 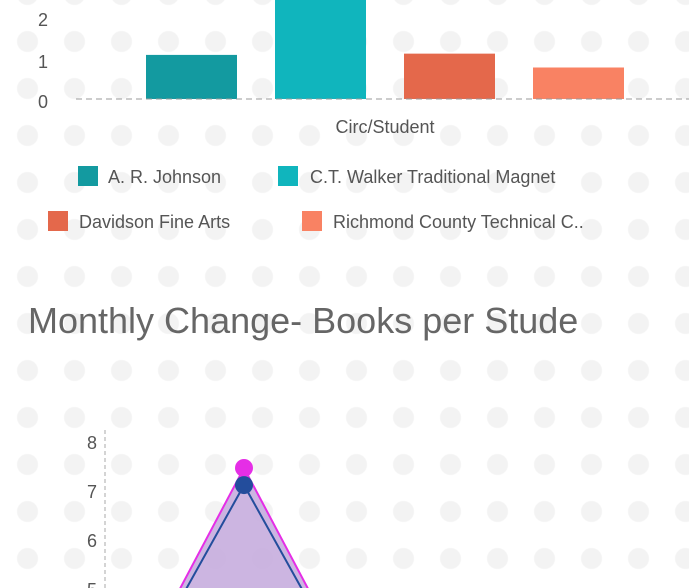 What do you see at coordinates (43, 20) in the screenshot?
I see `y-tick-label: 2` at bounding box center [43, 20].